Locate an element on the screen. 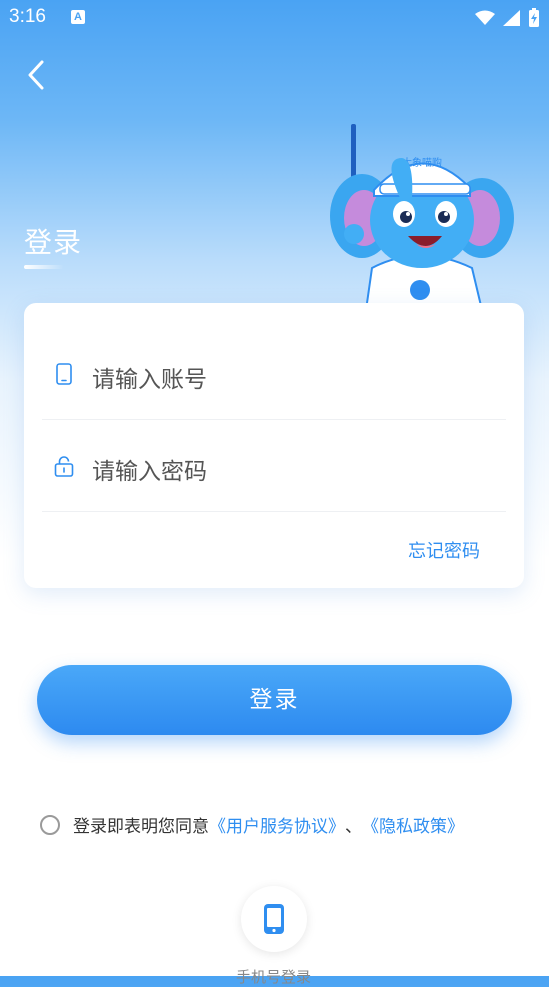 This screenshot has width=549, height=987. mobile-phone-icon is located at coordinates (274, 919).